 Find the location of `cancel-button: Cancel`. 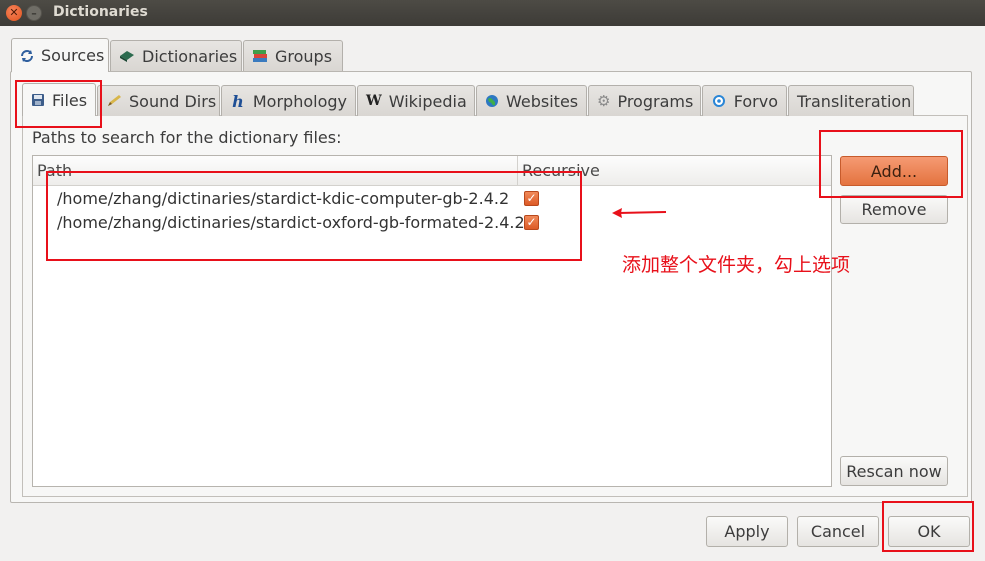

cancel-button: Cancel is located at coordinates (838, 531).